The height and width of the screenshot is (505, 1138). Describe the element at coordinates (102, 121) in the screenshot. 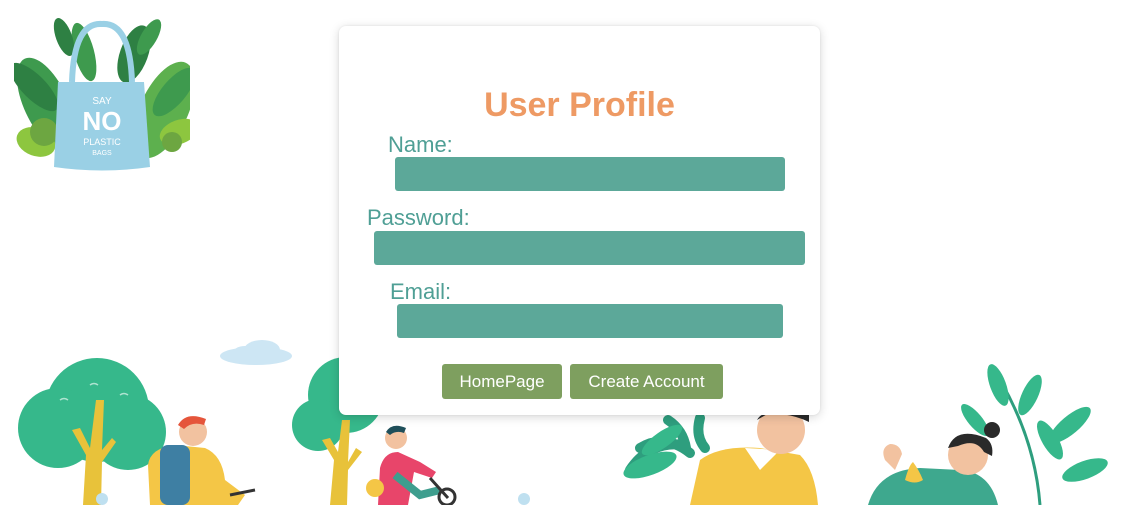

I see `logo-text-no: NO` at that location.